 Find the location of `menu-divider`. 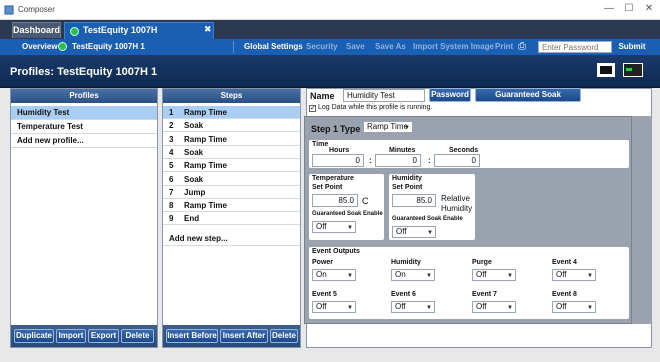

menu-divider is located at coordinates (233, 47).